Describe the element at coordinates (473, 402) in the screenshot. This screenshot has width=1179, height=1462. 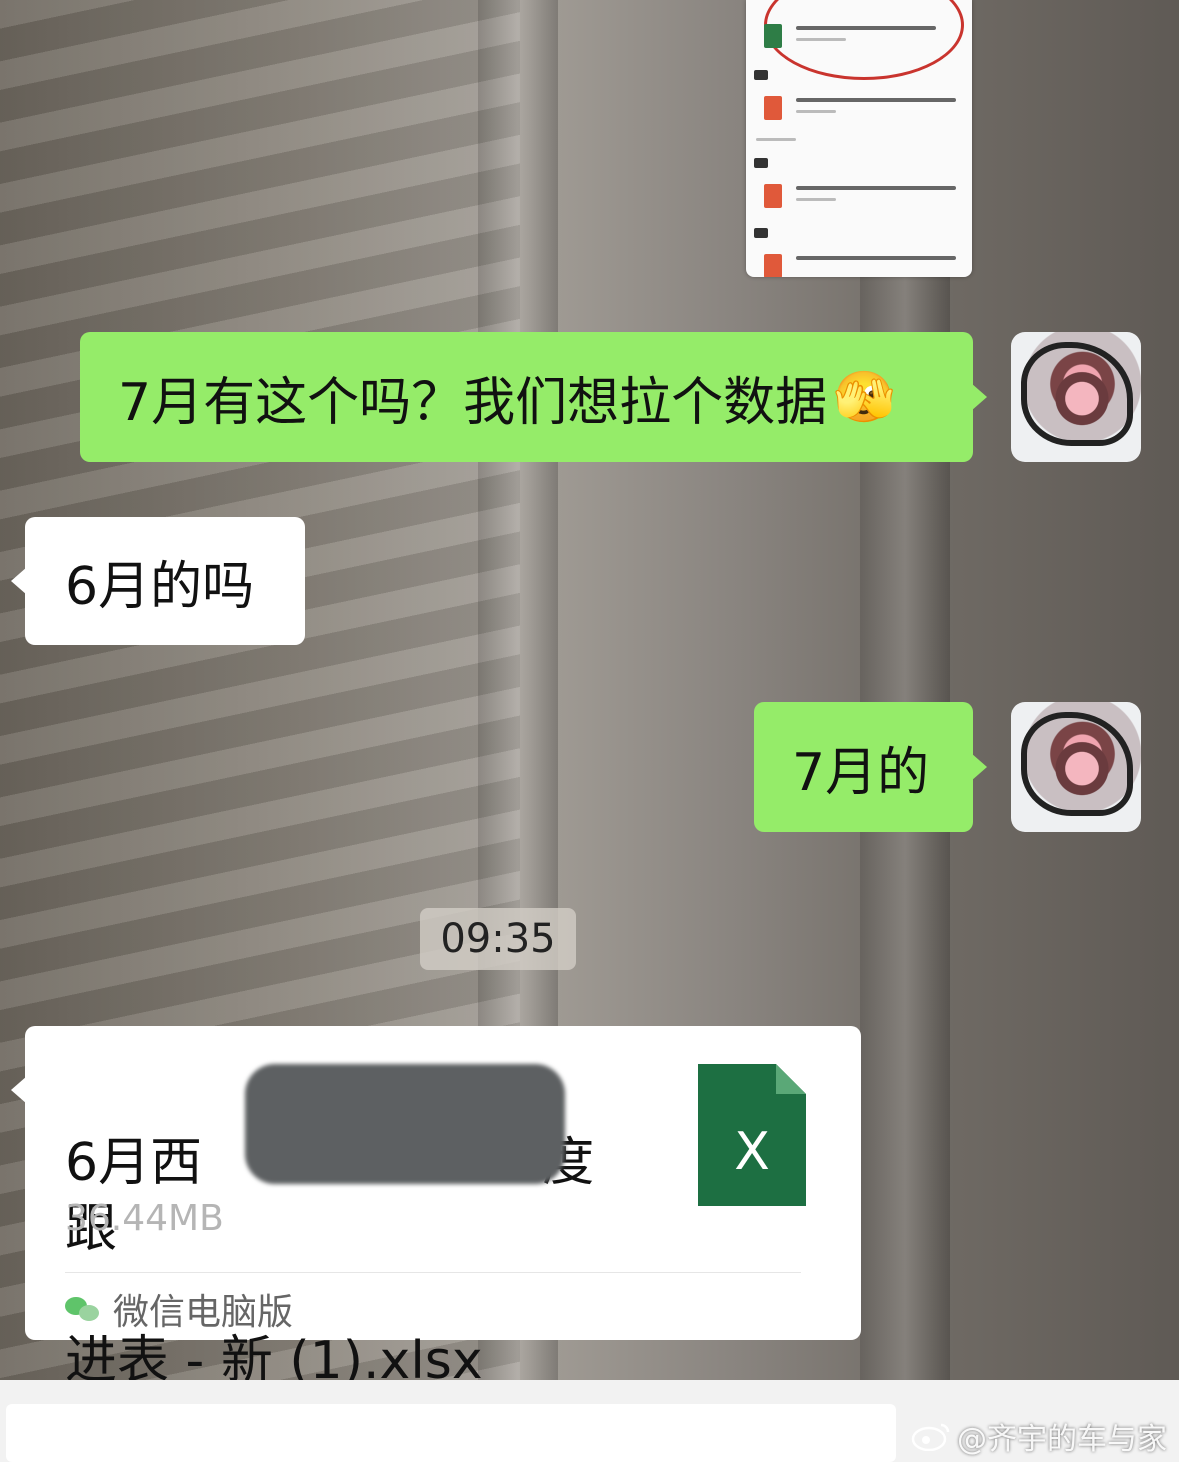
I see `message-text: 7月有这个吗？我们想拉个数据` at that location.